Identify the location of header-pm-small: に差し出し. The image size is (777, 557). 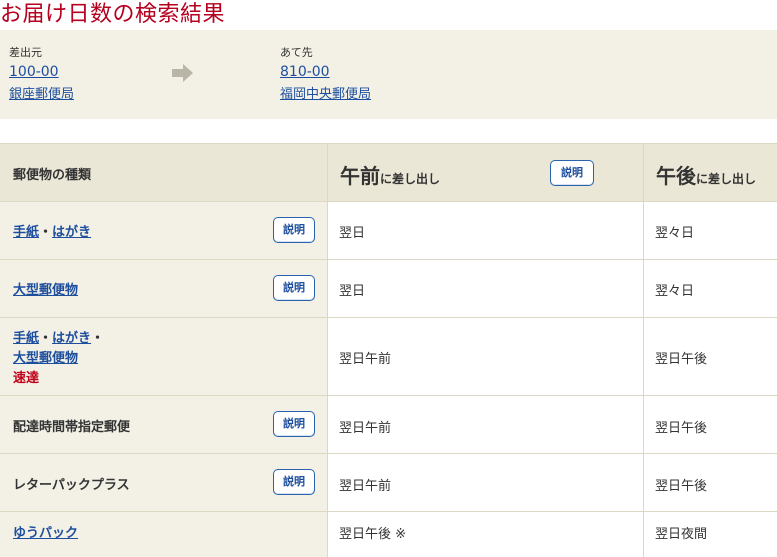
(726, 179).